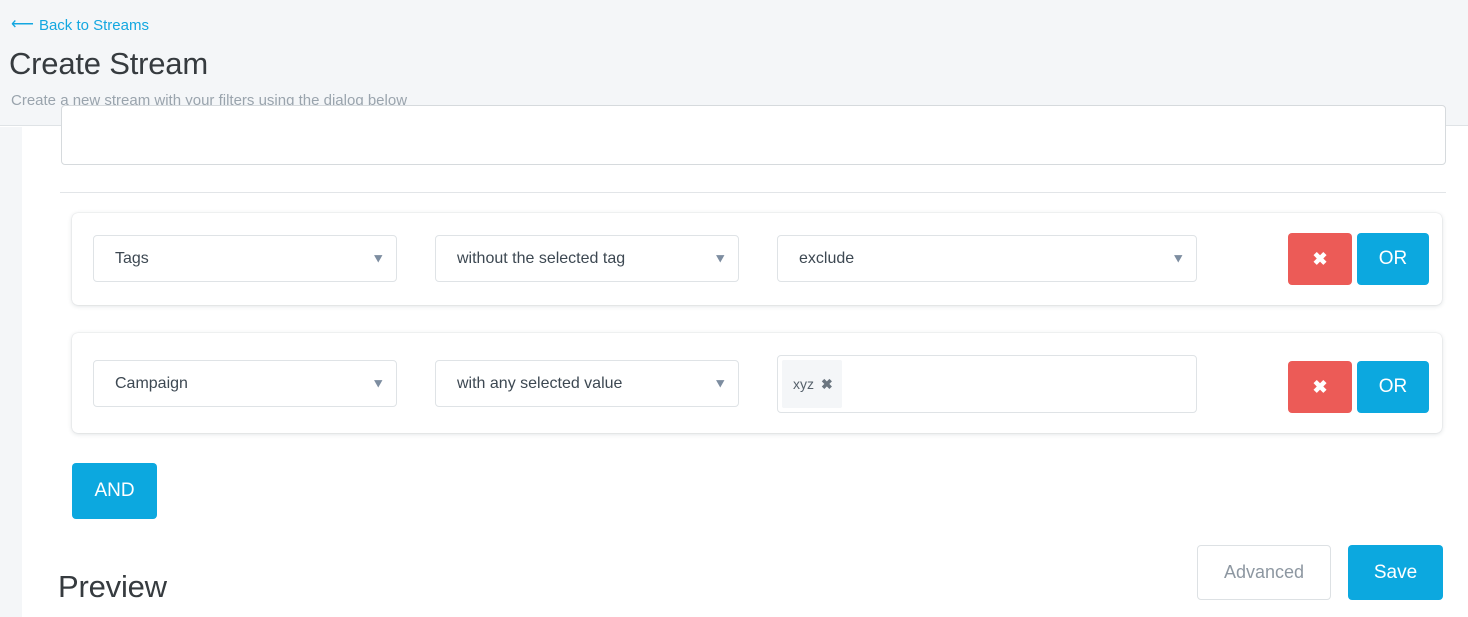 Image resolution: width=1468 pixels, height=617 pixels. I want to click on value-token: xyz ✖, so click(812, 384).